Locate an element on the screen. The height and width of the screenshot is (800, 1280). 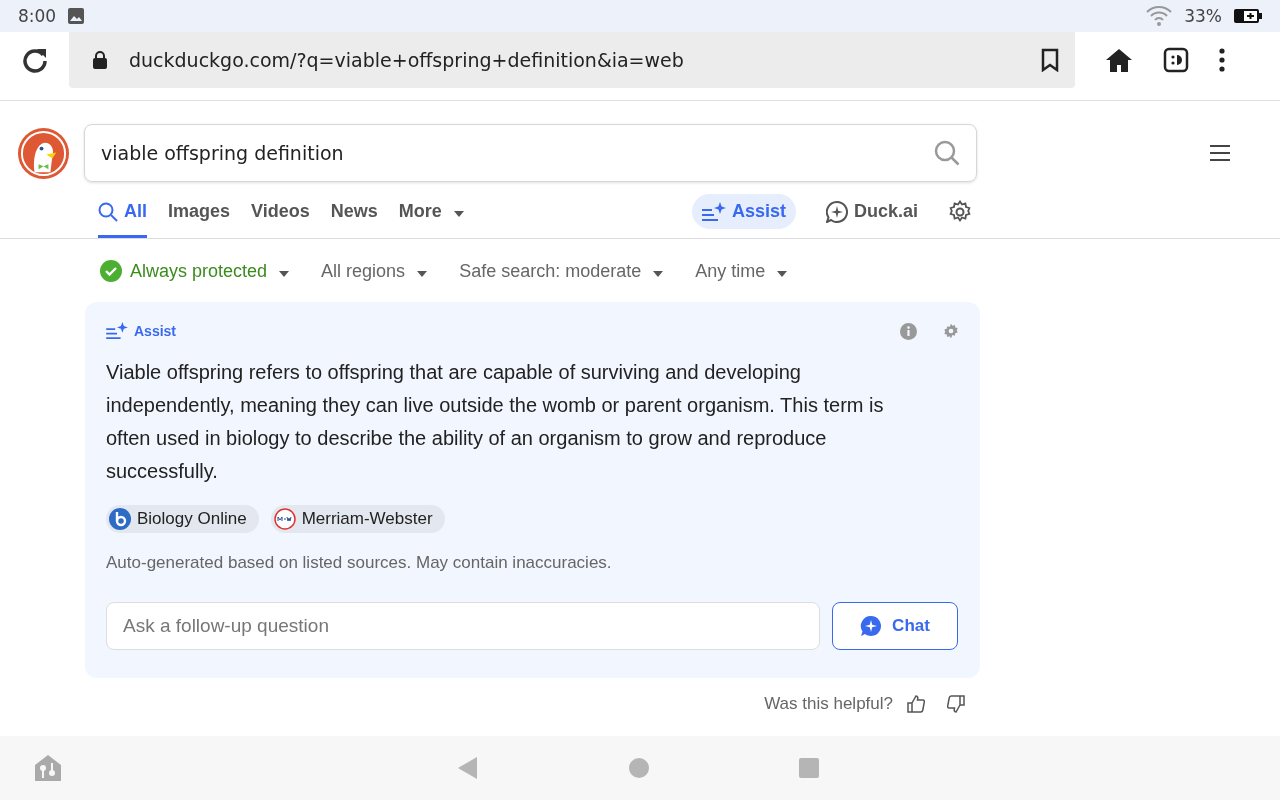
search-field: viable offspring definition is located at coordinates (530, 153).